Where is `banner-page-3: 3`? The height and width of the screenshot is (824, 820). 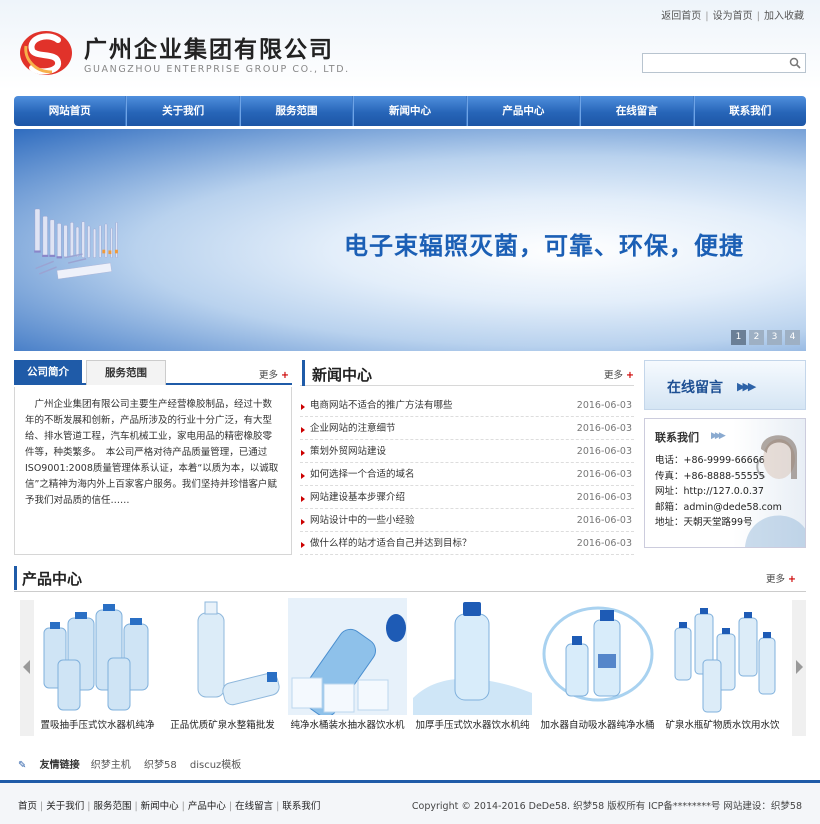
banner-page-3: 3 is located at coordinates (774, 337).